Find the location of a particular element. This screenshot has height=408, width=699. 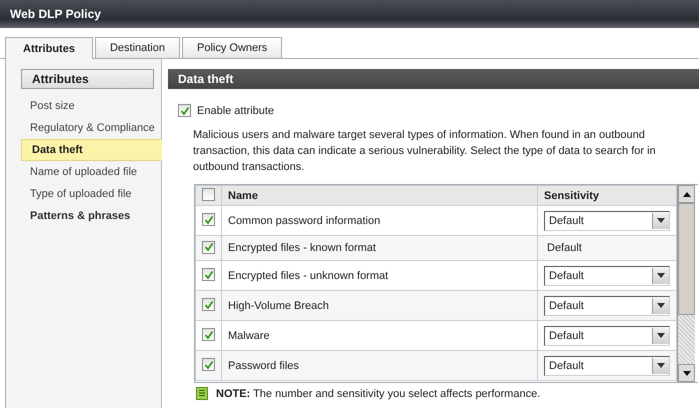

table-cell: Password files is located at coordinates (380, 365).